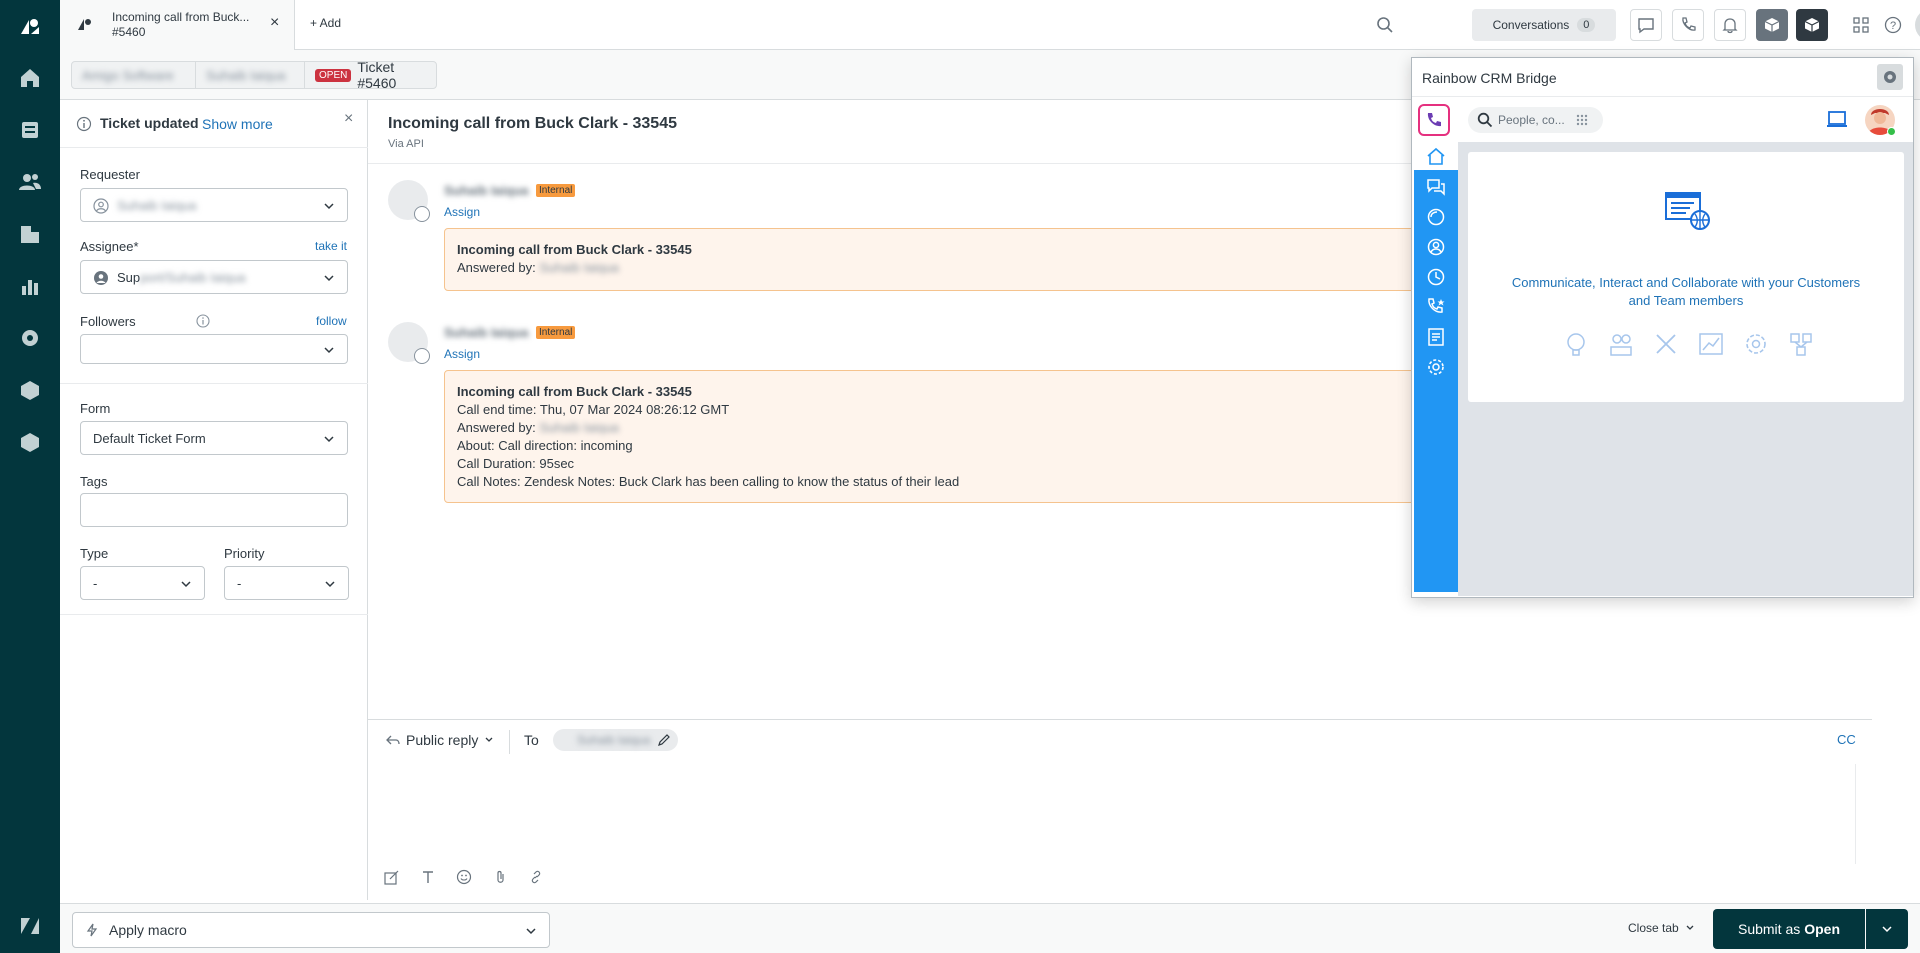  Describe the element at coordinates (30, 78) in the screenshot. I see `home-icon` at that location.